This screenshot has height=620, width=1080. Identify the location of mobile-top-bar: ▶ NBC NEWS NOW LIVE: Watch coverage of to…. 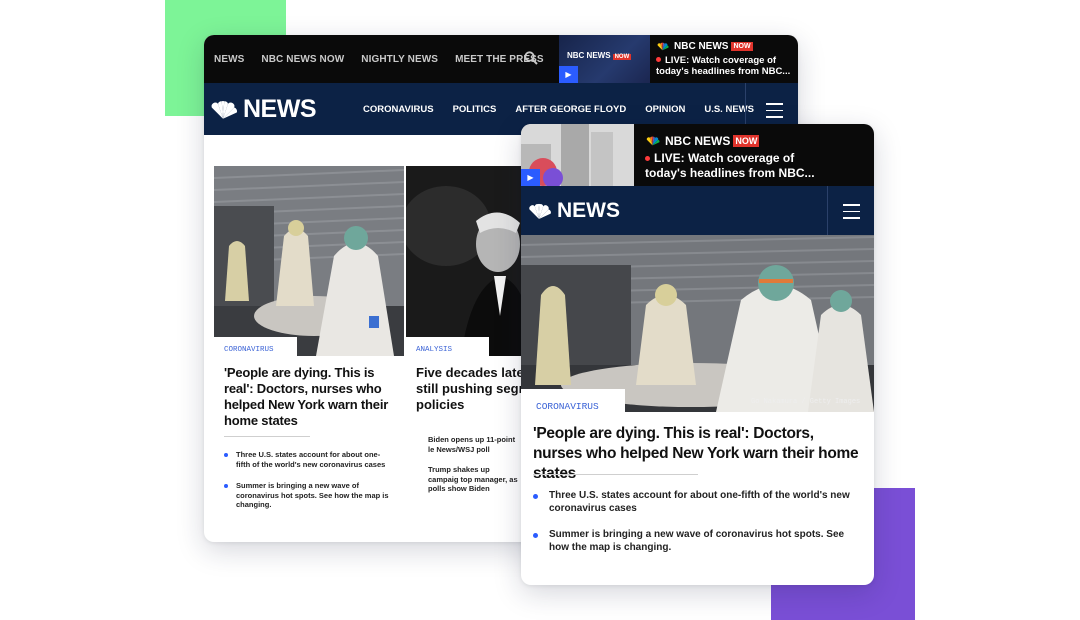
(697, 155).